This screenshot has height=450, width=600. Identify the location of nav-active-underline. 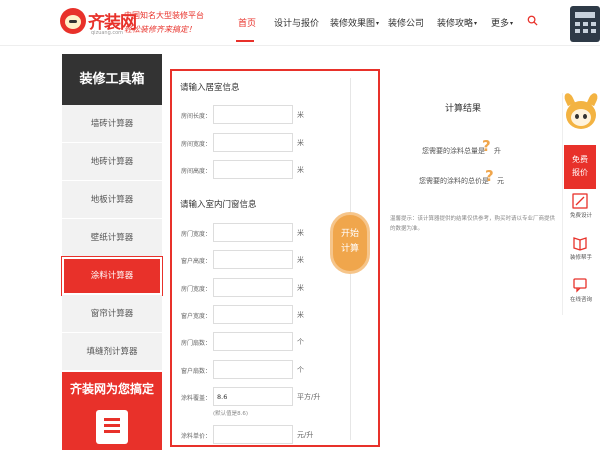
(245, 41).